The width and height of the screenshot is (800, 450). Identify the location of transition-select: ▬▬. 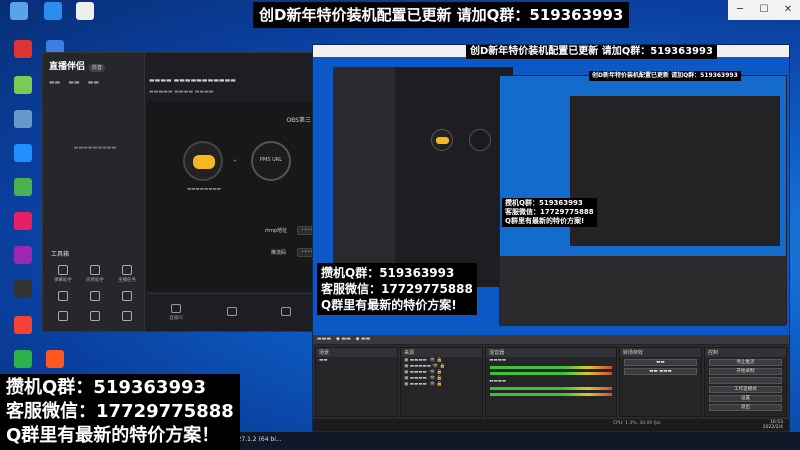
(660, 362).